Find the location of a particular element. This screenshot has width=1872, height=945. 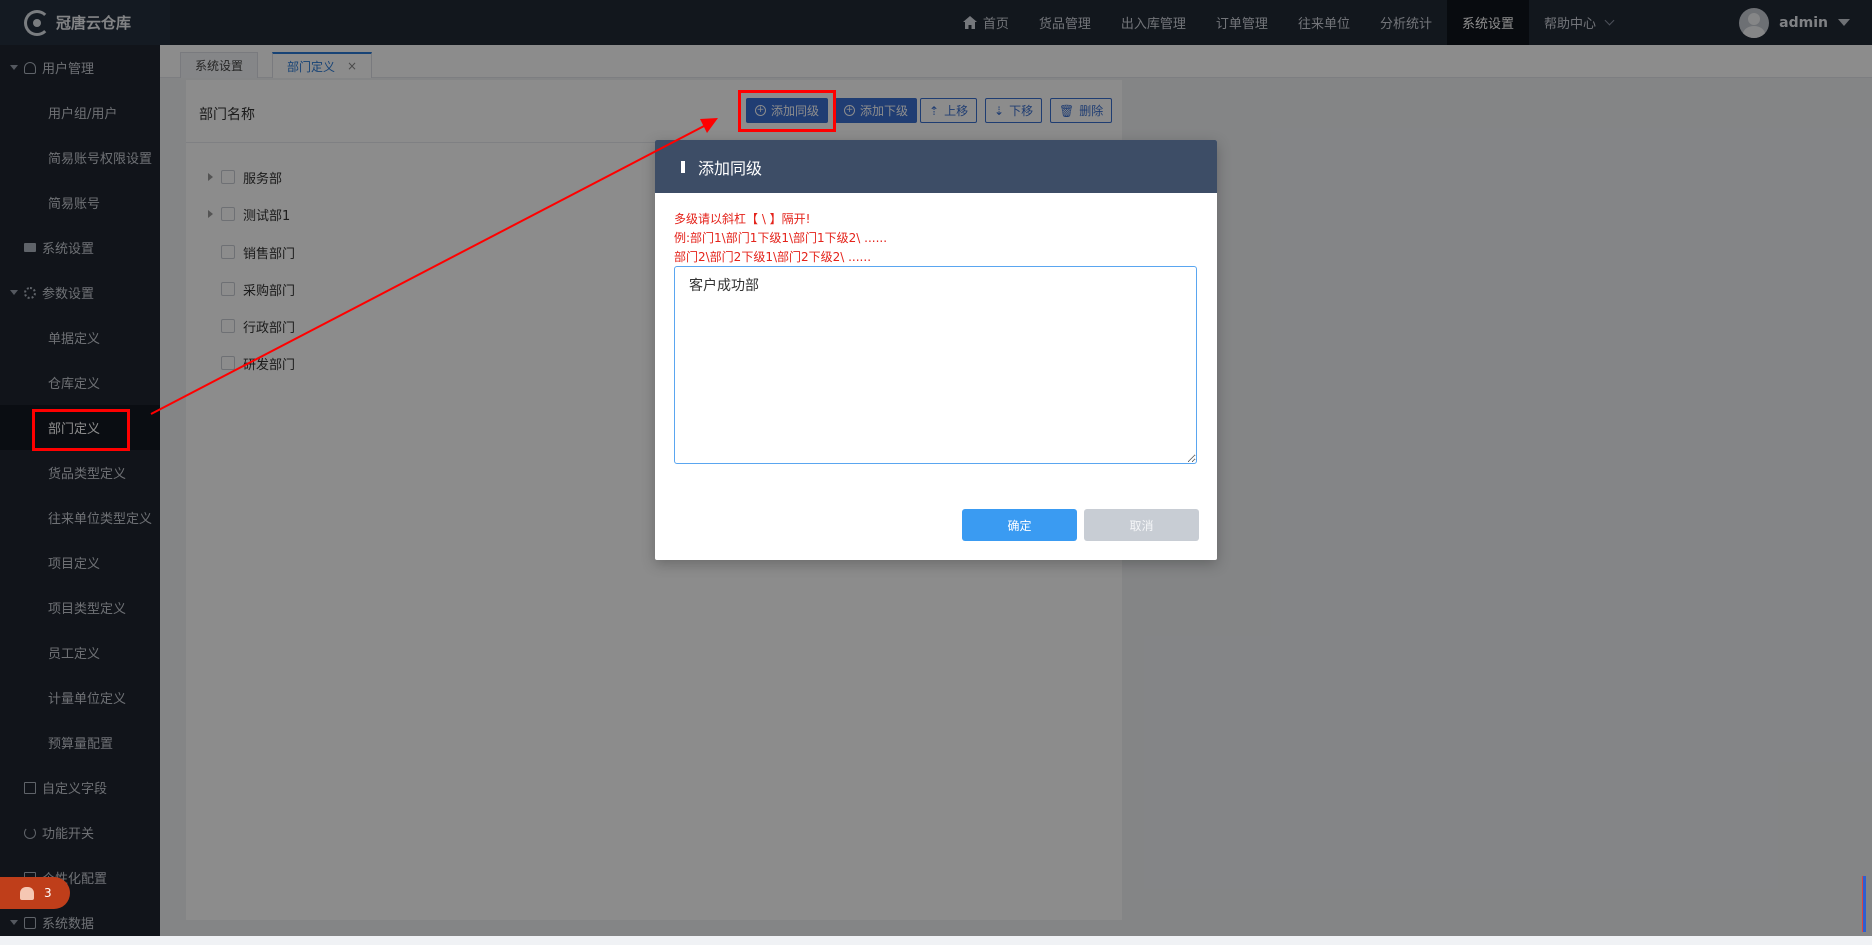

bell-icon is located at coordinates (27, 893).